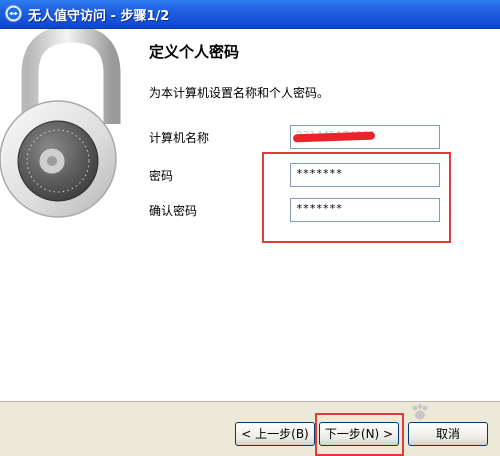 This screenshot has height=456, width=500. Describe the element at coordinates (99, 16) in the screenshot. I see `window-title: 无人值守访问 - 步骤1/2` at that location.